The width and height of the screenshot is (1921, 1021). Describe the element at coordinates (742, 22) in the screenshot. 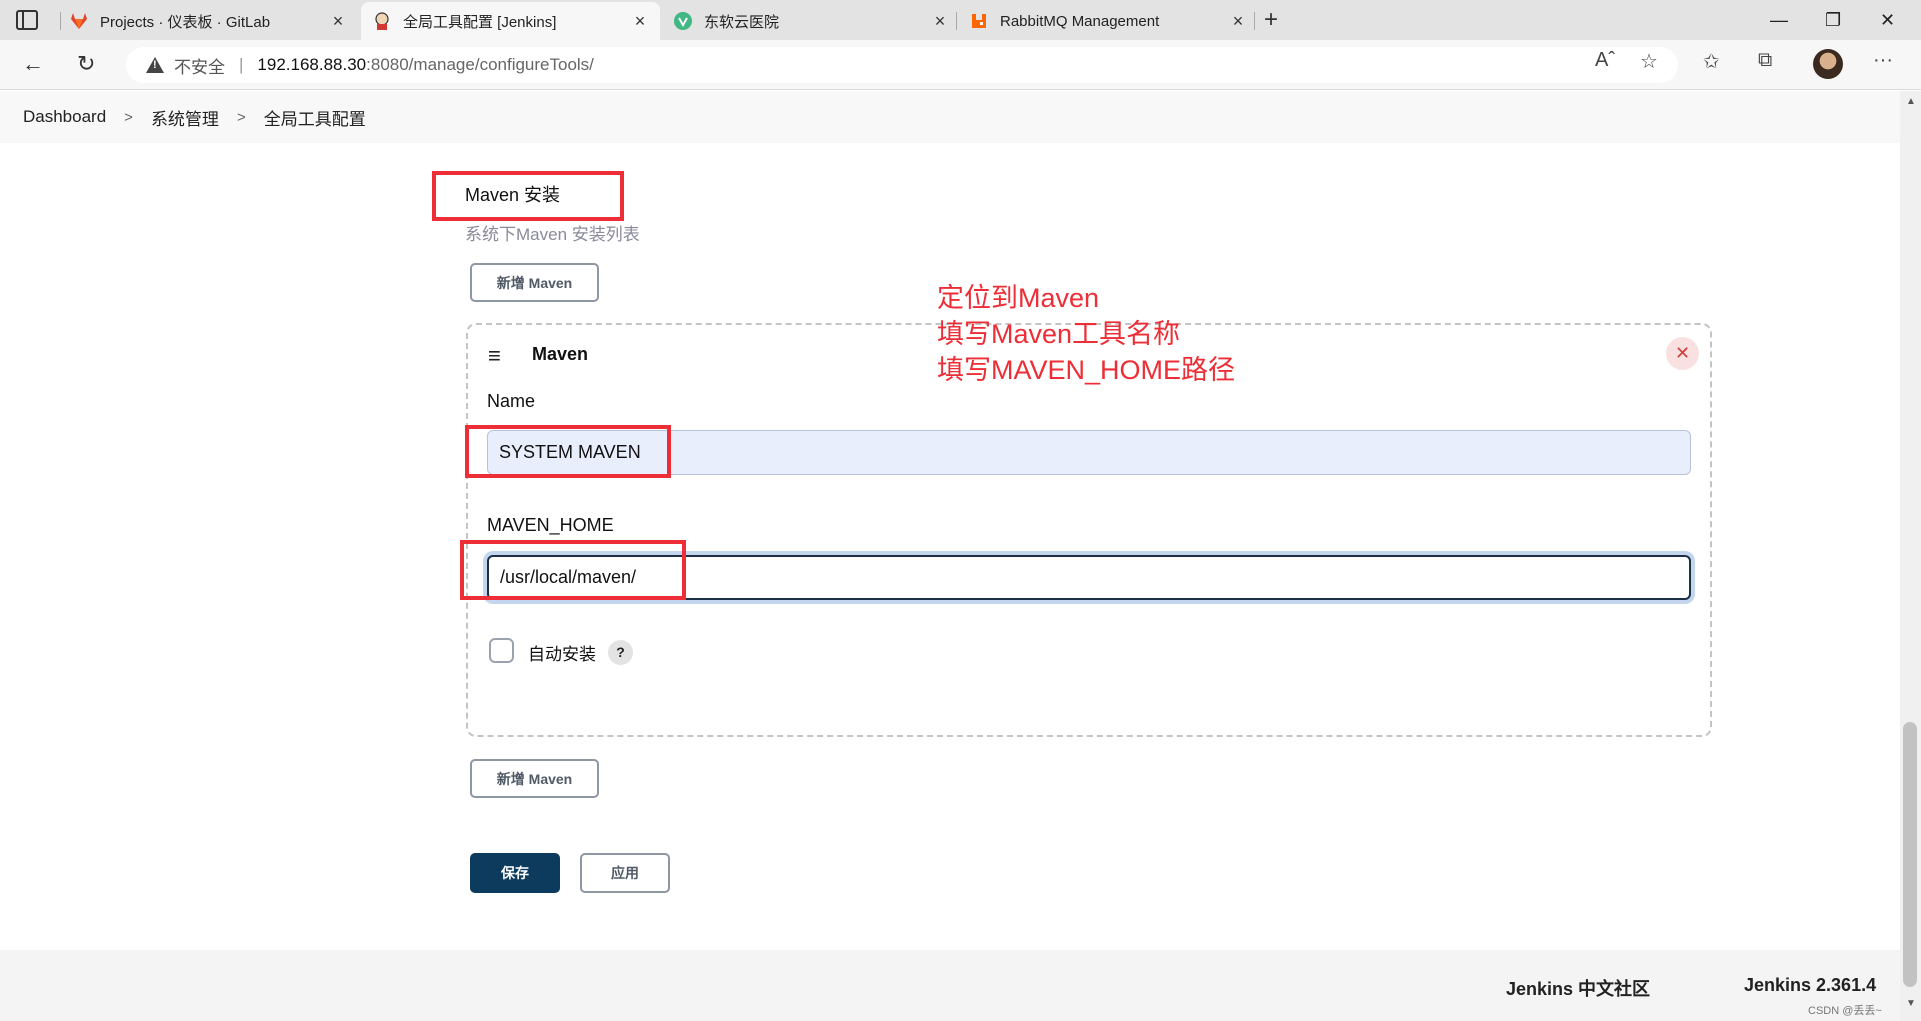

I see `tab-label: 东软云医院` at that location.